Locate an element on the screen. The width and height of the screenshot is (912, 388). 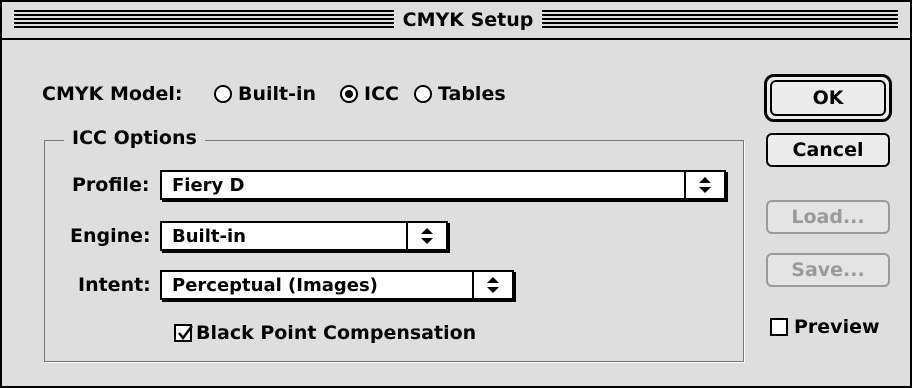
black-point-label: Black Point Compensation is located at coordinates (336, 333).